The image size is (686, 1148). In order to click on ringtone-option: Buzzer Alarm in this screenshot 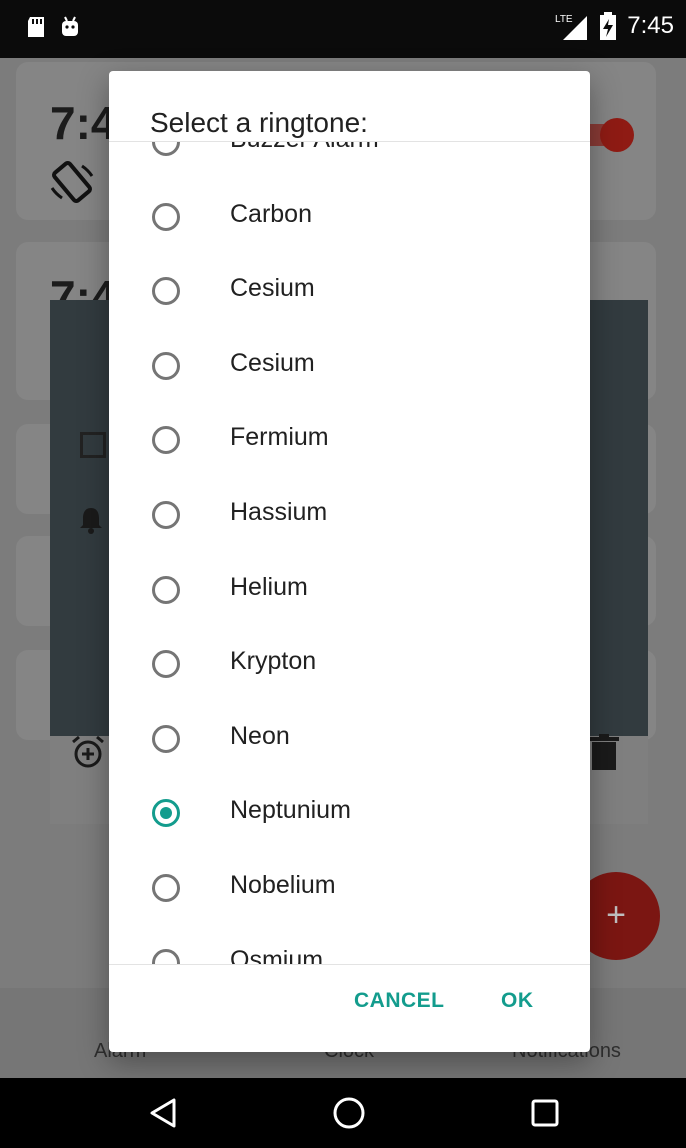, I will do `click(349, 160)`.